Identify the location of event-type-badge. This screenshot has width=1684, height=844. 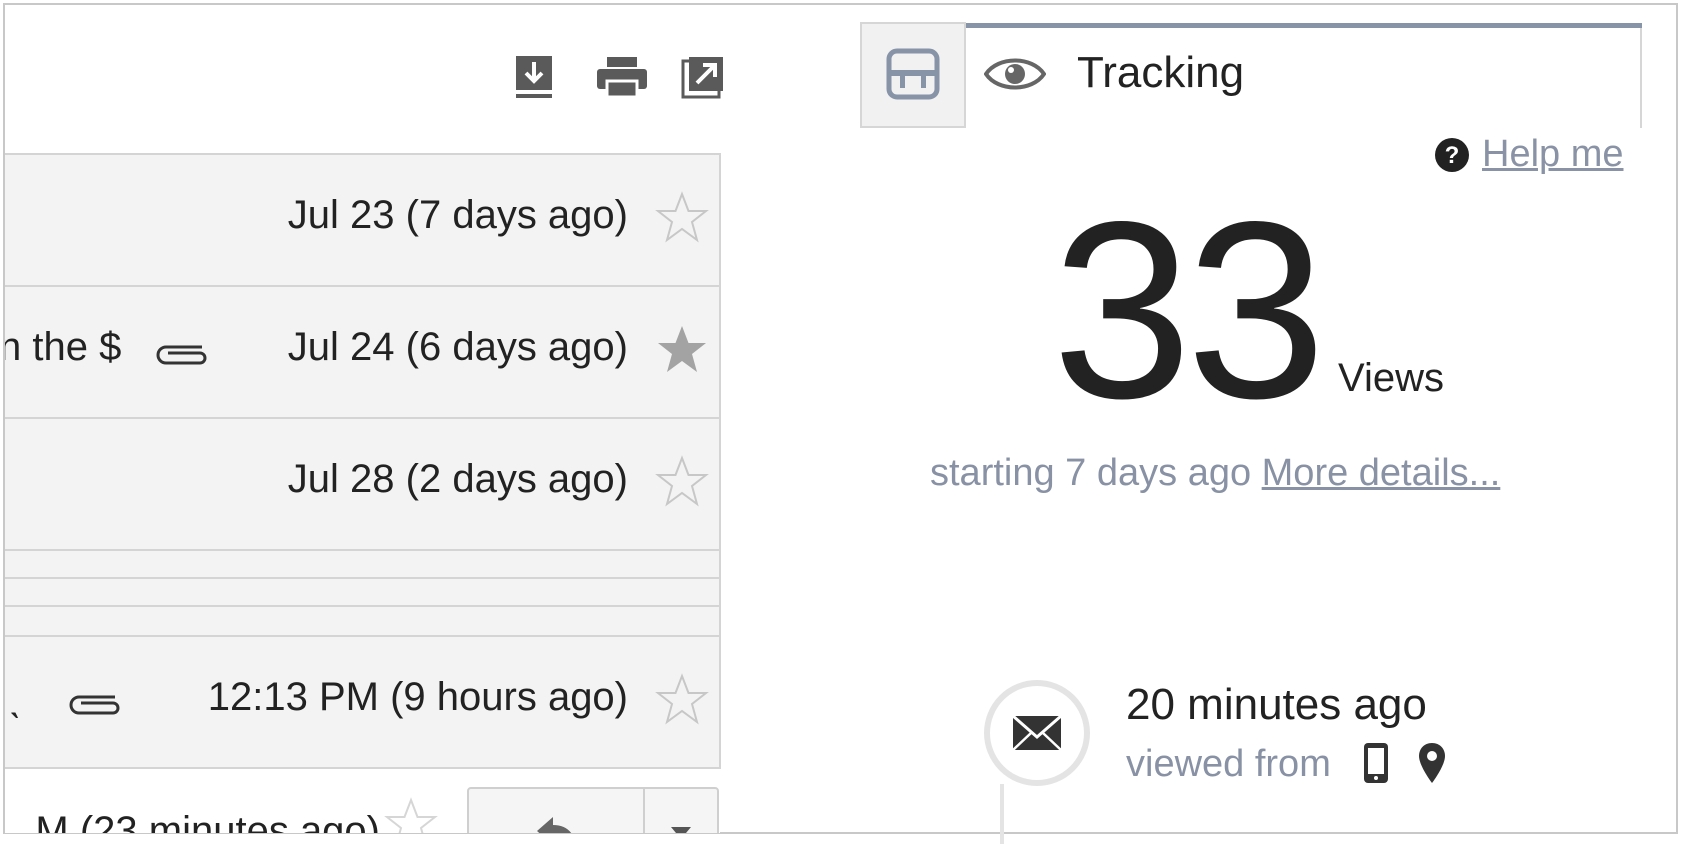
(1037, 733).